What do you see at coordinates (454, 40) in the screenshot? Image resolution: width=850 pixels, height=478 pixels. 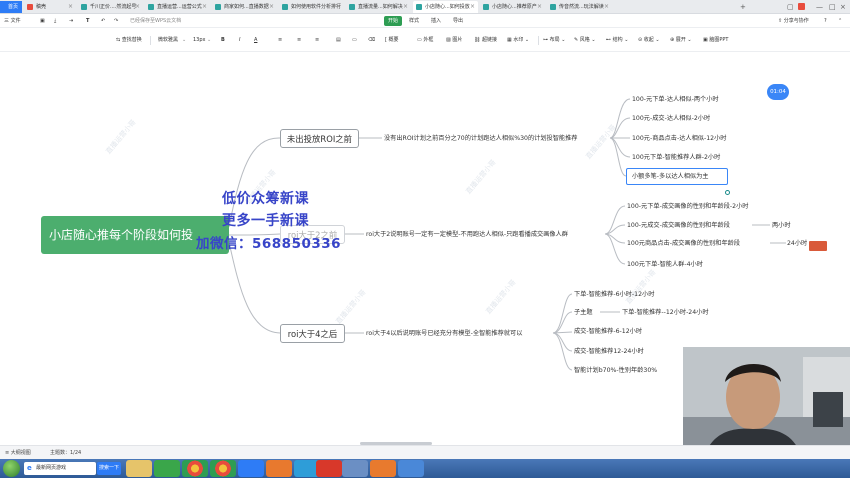 I see `image-button: ▨ 图片` at bounding box center [454, 40].